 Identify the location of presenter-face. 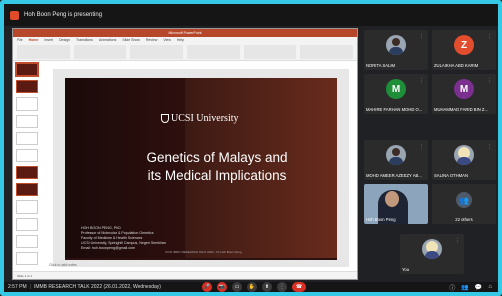
(392, 199).